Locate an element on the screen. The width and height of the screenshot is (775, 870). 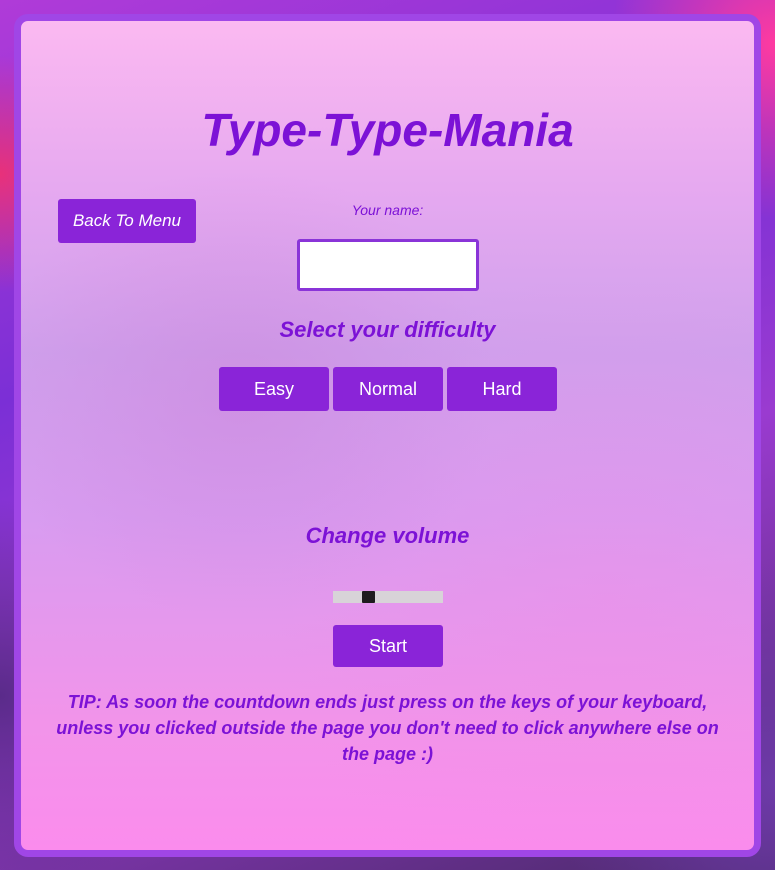
volume-heading: Change volume is located at coordinates (387, 535).